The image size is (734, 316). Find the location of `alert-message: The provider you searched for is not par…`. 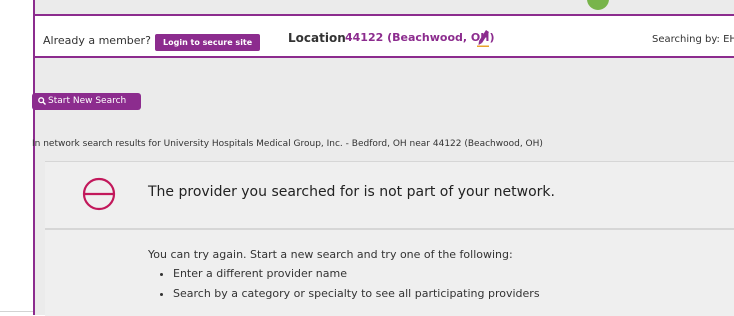

alert-message: The provider you searched for is not par… is located at coordinates (351, 192).